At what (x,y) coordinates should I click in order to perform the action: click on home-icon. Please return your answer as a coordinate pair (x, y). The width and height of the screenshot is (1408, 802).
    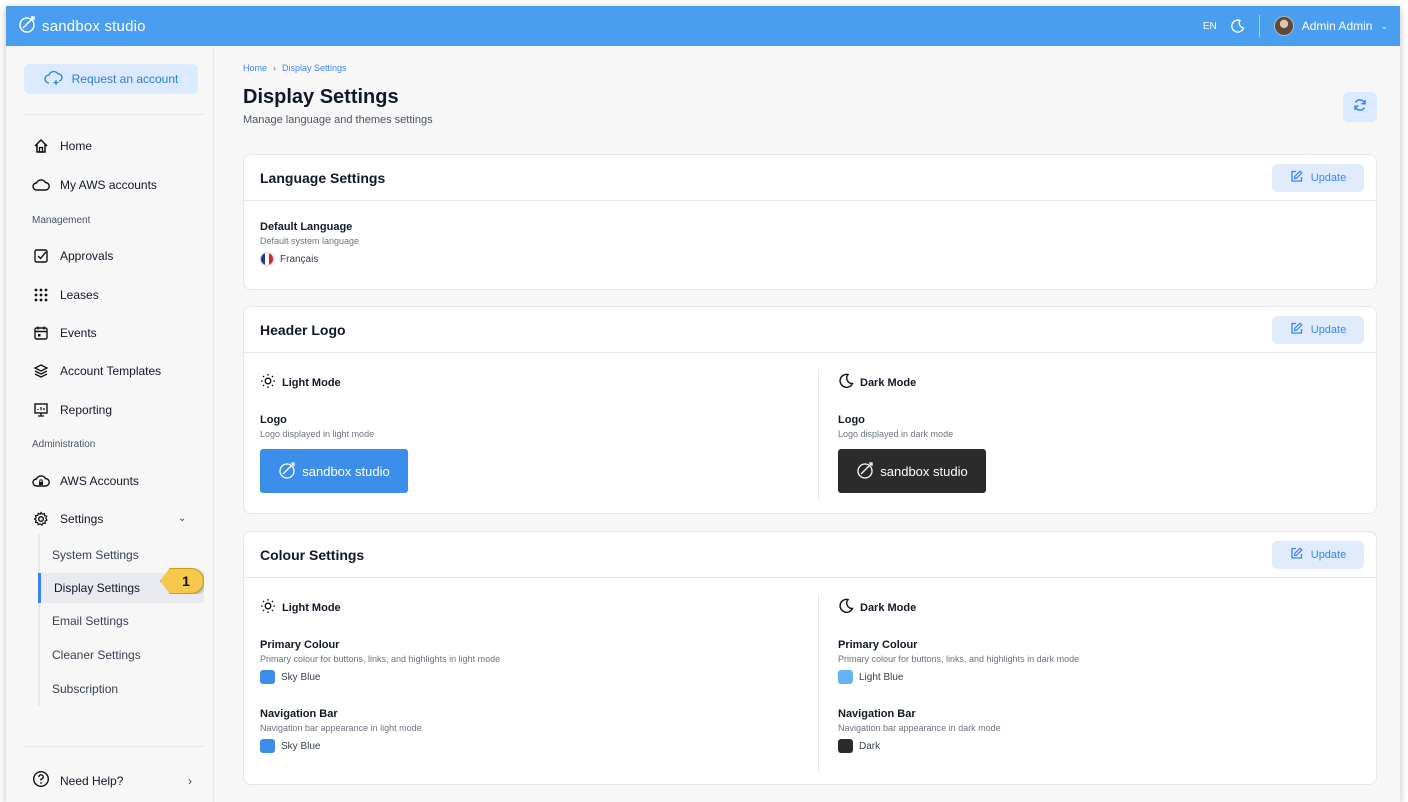
    Looking at the image, I should click on (41, 146).